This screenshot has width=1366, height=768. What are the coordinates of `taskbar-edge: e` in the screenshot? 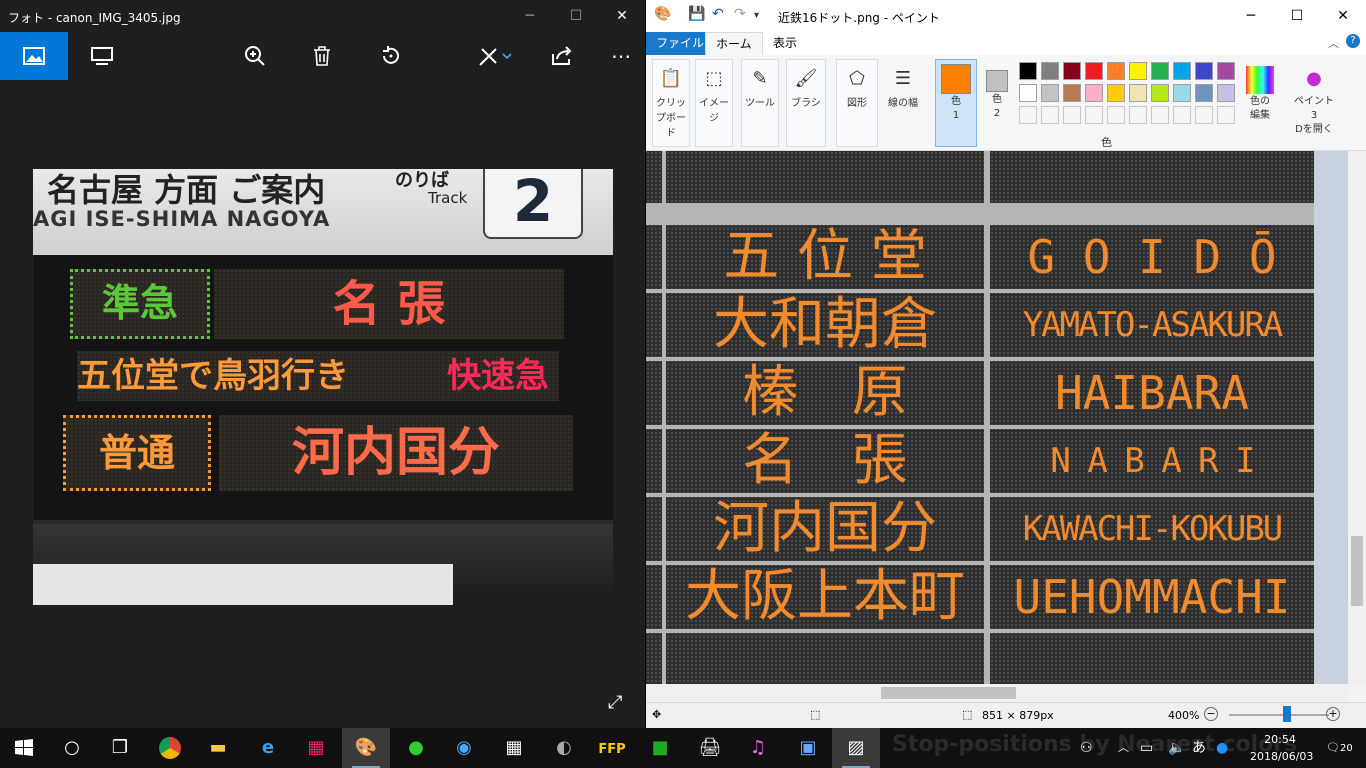 It's located at (268, 748).